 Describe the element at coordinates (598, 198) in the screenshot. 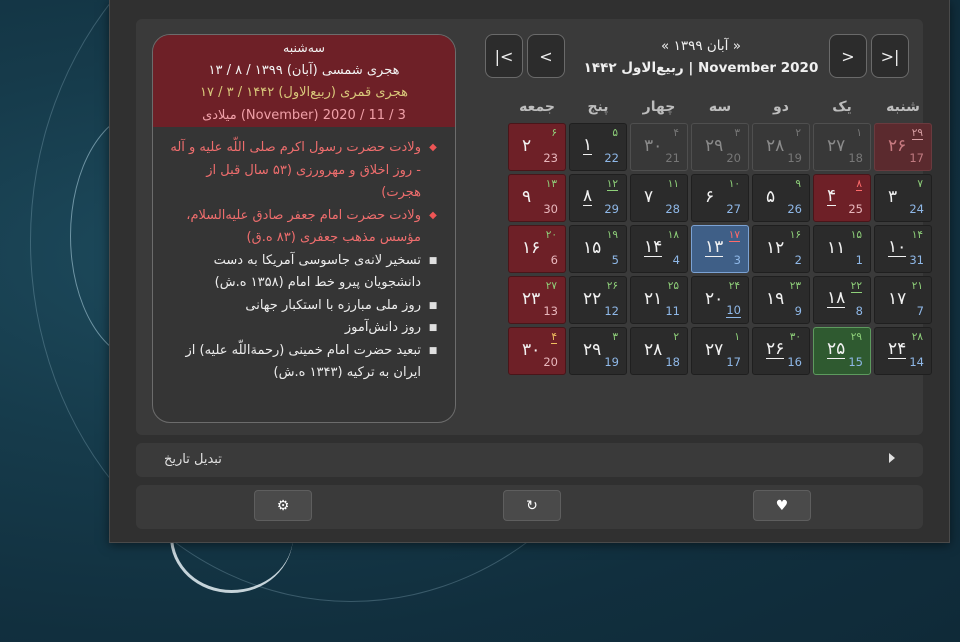

I see `day-cell: ۸ ۱۲ 29` at that location.